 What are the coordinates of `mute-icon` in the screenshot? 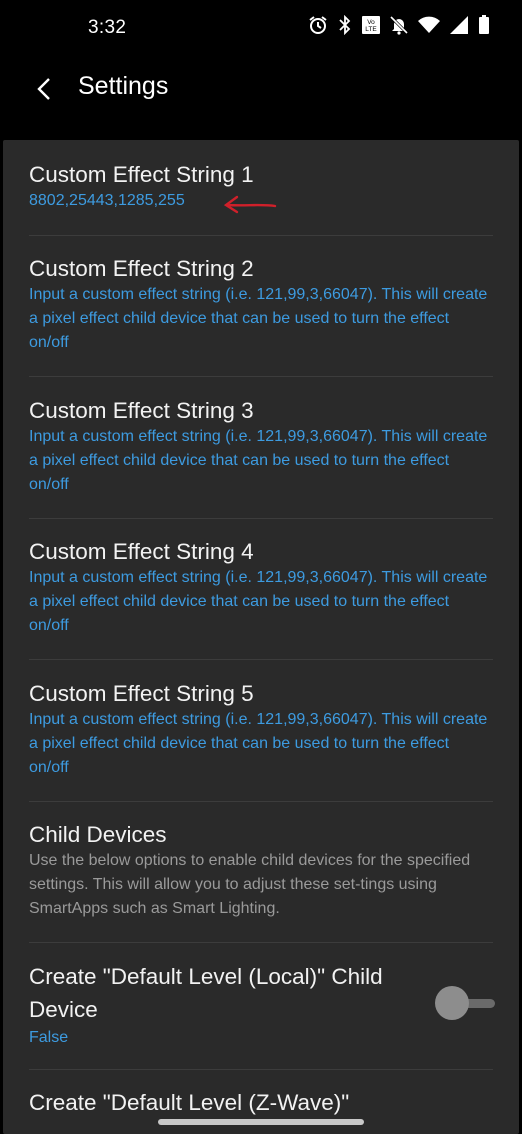 It's located at (399, 25).